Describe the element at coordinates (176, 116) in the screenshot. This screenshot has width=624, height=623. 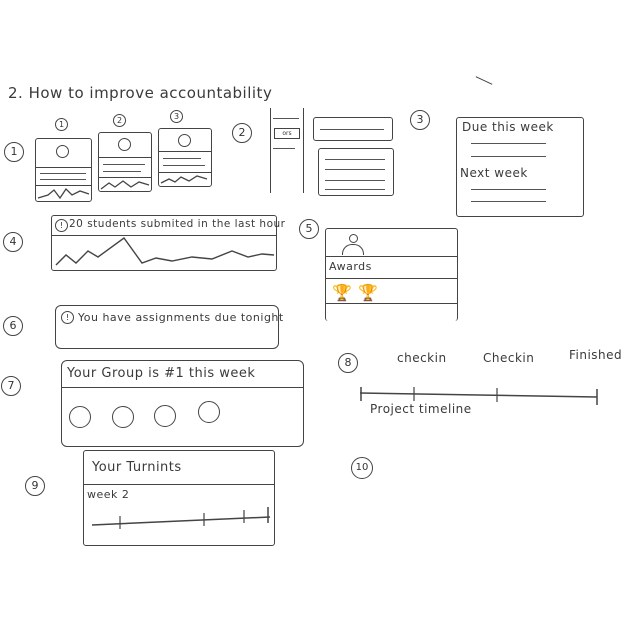
I see `card-number: 3` at that location.